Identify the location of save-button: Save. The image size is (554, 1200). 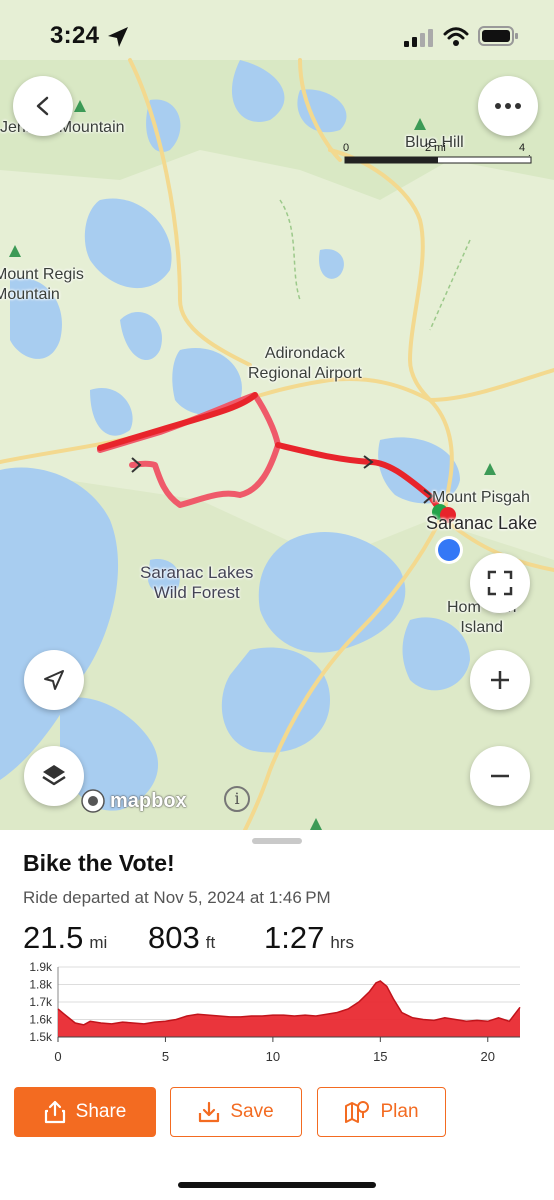
(236, 1112).